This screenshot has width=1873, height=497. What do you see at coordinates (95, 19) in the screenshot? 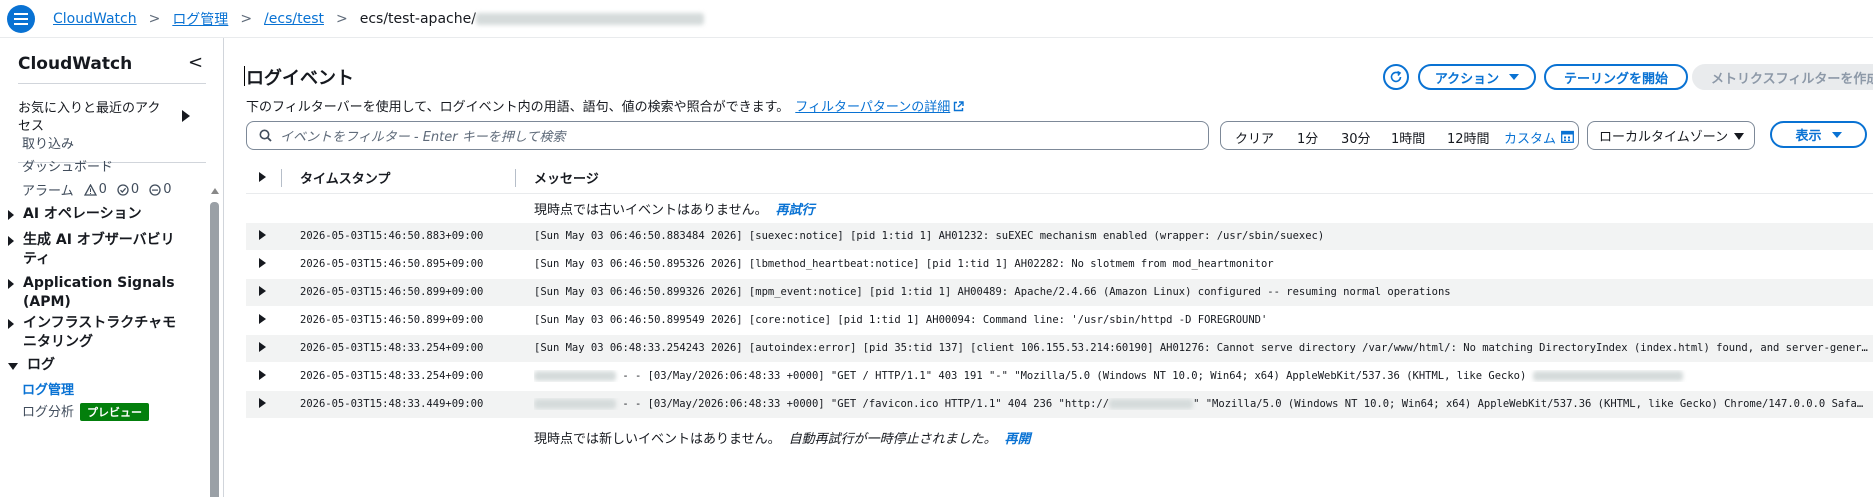
I see `breadcrumb-cloudwatch: CloudWatch` at bounding box center [95, 19].